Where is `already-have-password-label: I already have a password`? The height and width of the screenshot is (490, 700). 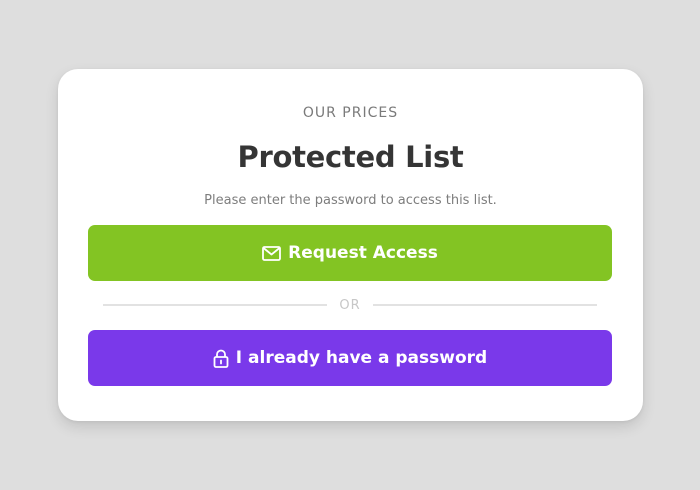 already-have-password-label: I already have a password is located at coordinates (361, 358).